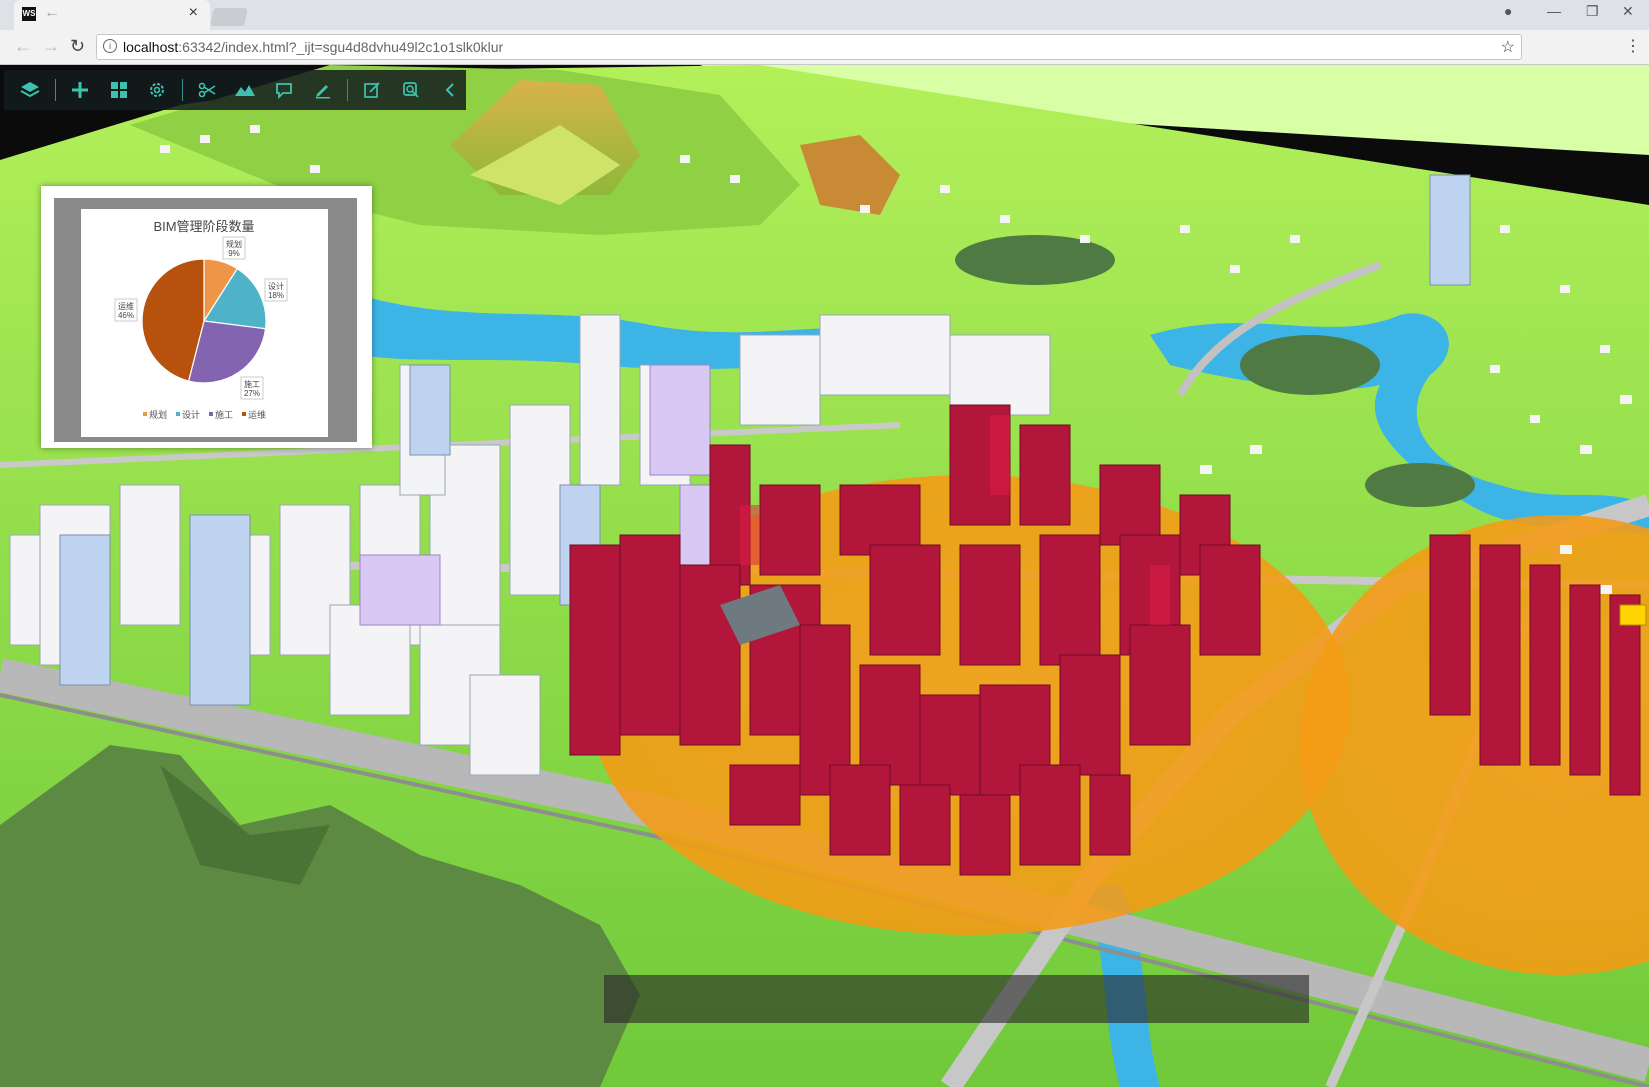 The height and width of the screenshot is (1087, 1649). Describe the element at coordinates (1508, 11) in the screenshot. I see `profile-icon: ●` at that location.